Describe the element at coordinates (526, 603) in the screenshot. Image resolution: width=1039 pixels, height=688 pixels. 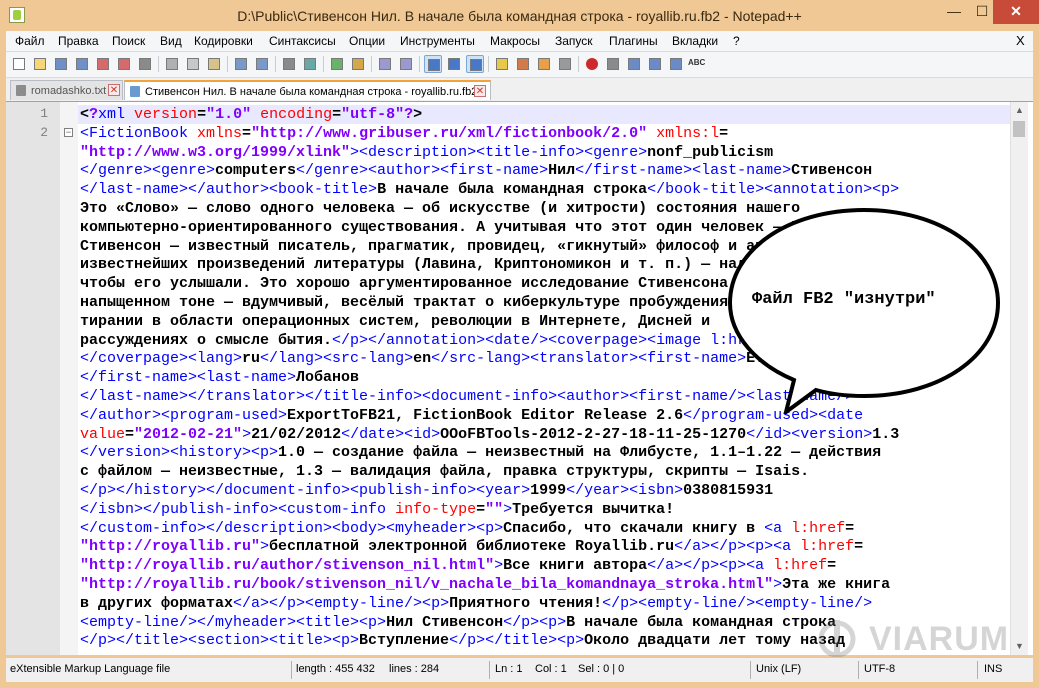
I see `code-token: Приятного чтения!` at that location.